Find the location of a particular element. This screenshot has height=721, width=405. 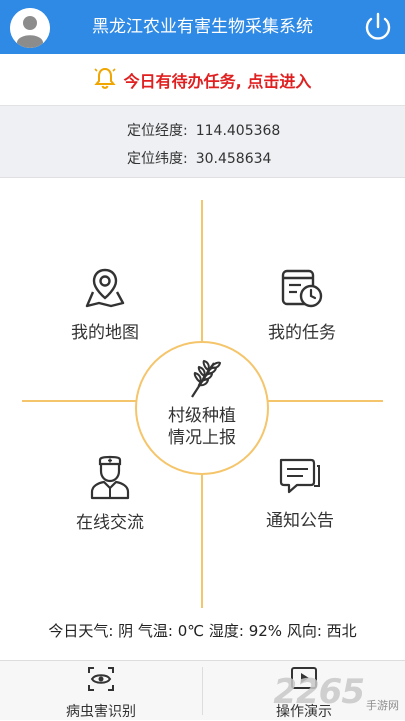

menu-online-chat-label: 在线交流 is located at coordinates (110, 523).